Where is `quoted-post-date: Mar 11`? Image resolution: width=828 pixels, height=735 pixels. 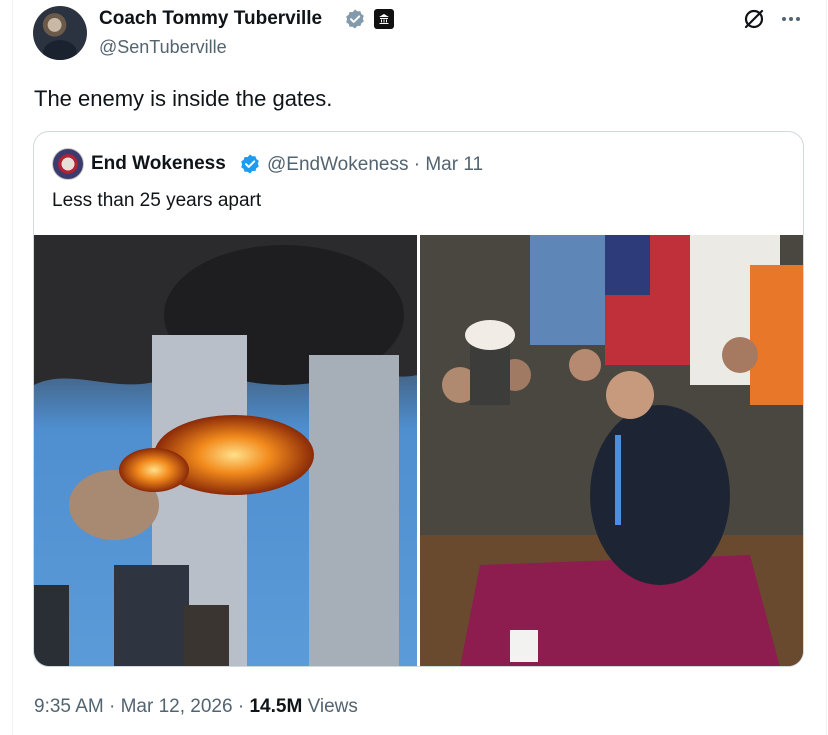
quoted-post-date: Mar 11 is located at coordinates (454, 164).